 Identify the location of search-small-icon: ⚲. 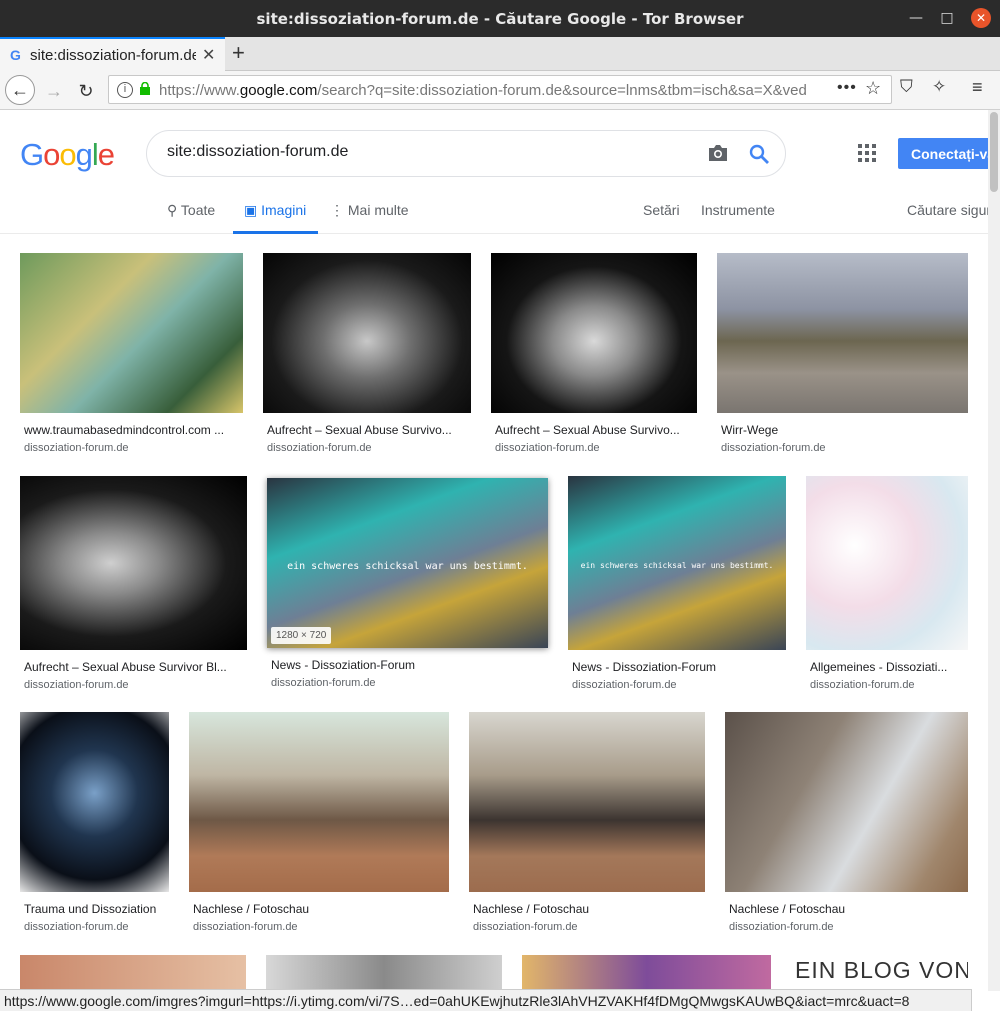
(172, 210).